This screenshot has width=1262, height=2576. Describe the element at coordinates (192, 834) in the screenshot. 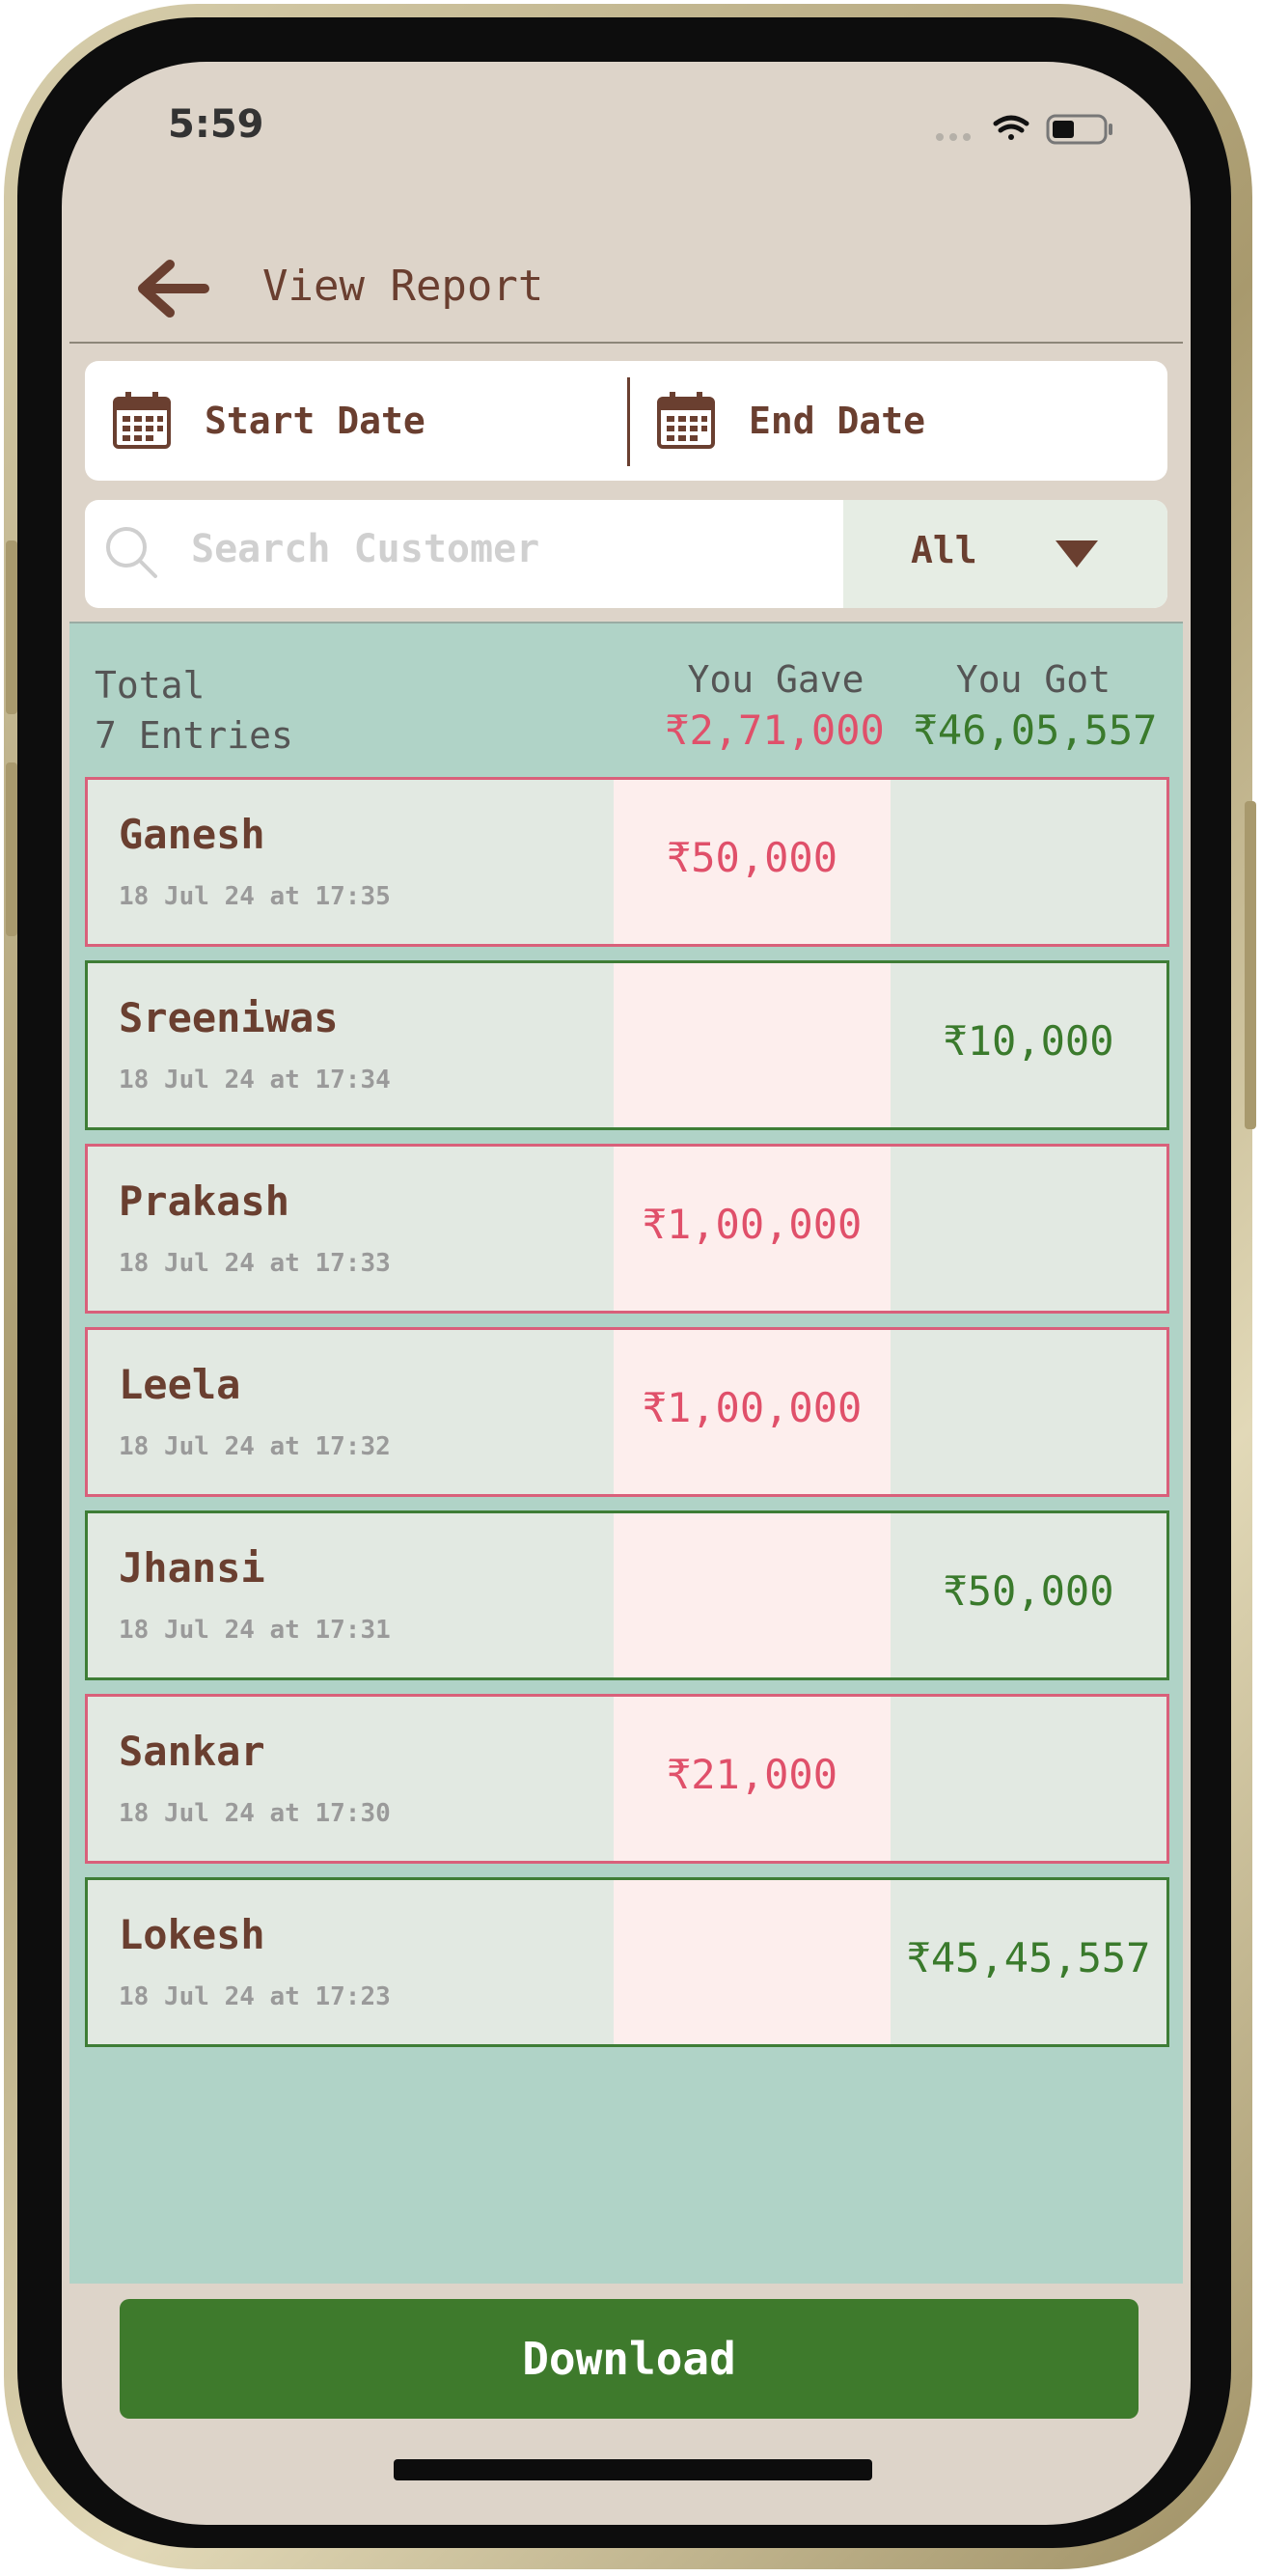

I see `customer-name: Ganesh` at that location.